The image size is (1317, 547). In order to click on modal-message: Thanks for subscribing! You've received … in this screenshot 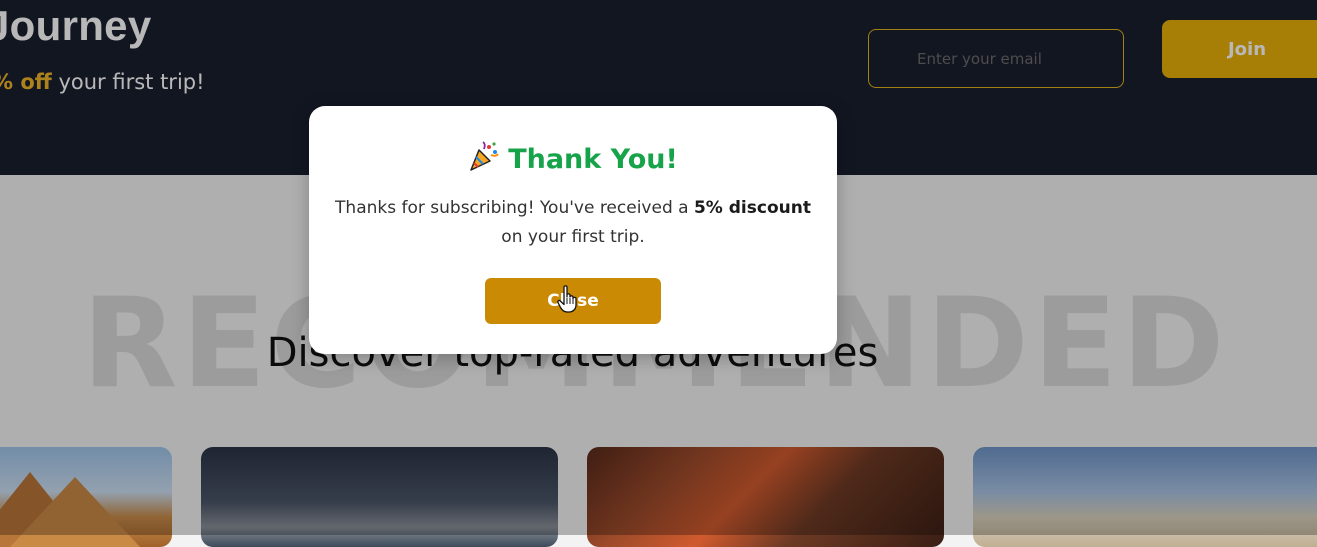, I will do `click(573, 223)`.